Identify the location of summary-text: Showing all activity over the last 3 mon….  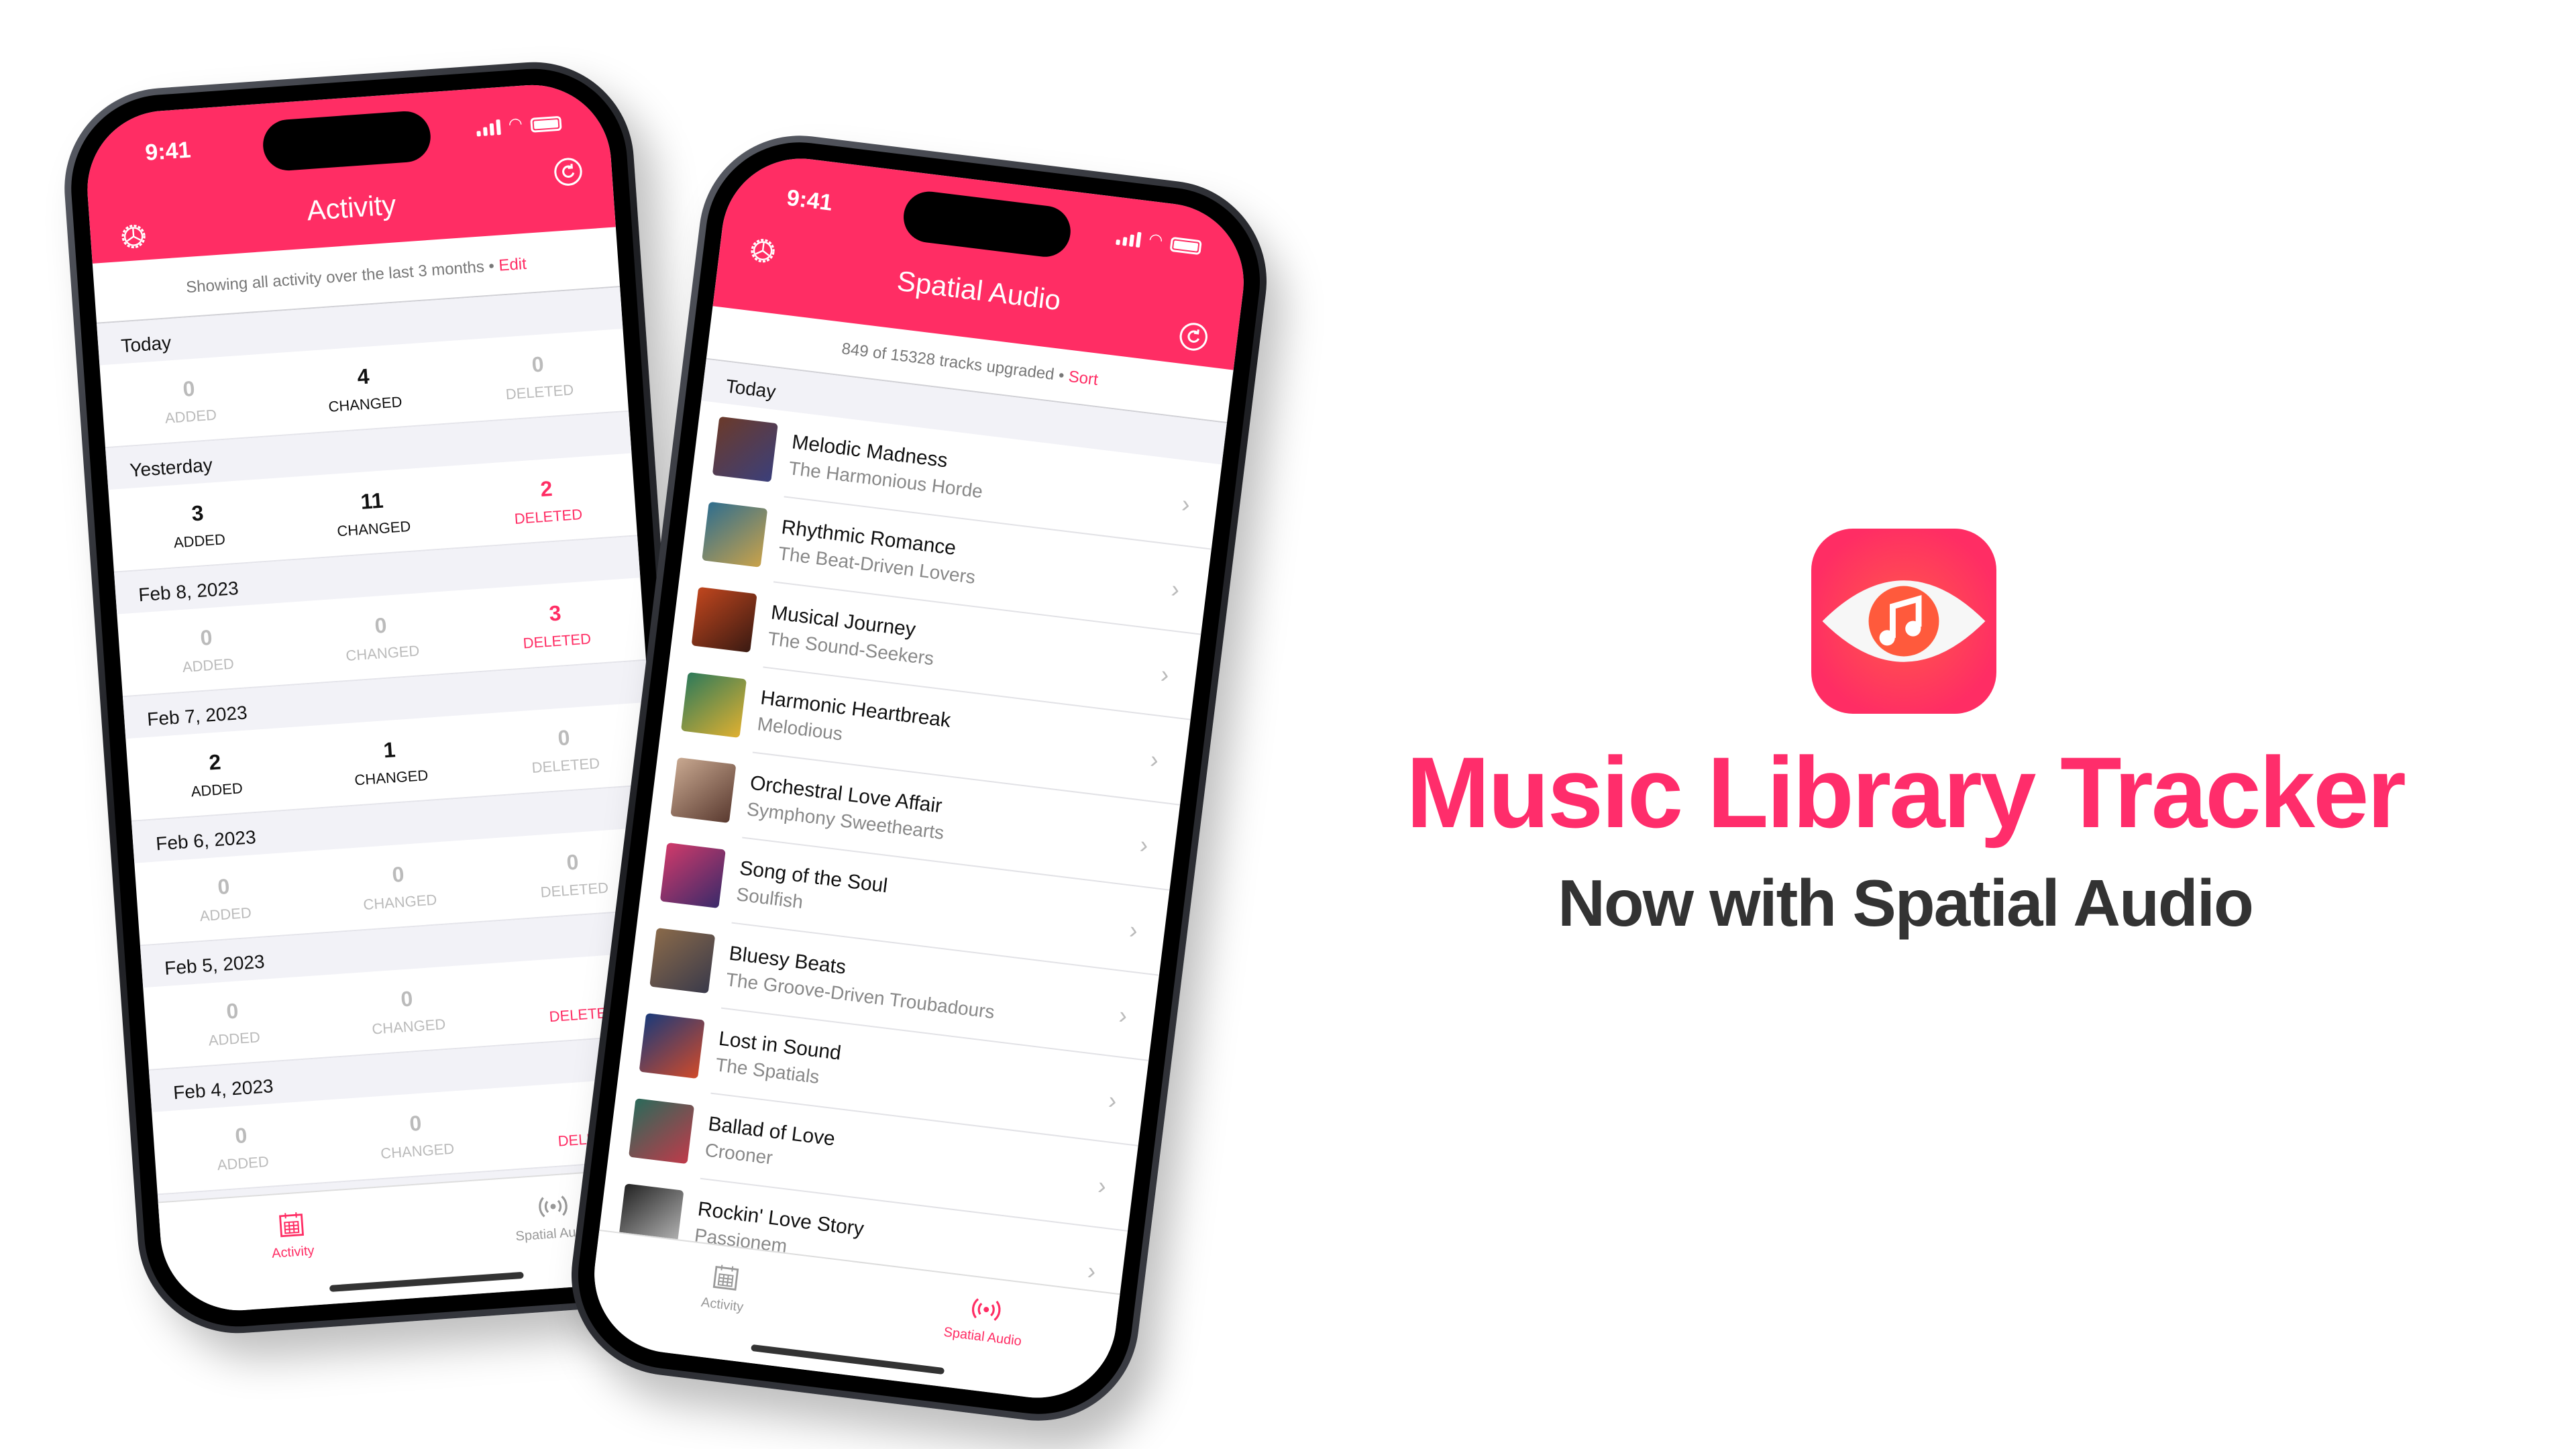
(335, 277).